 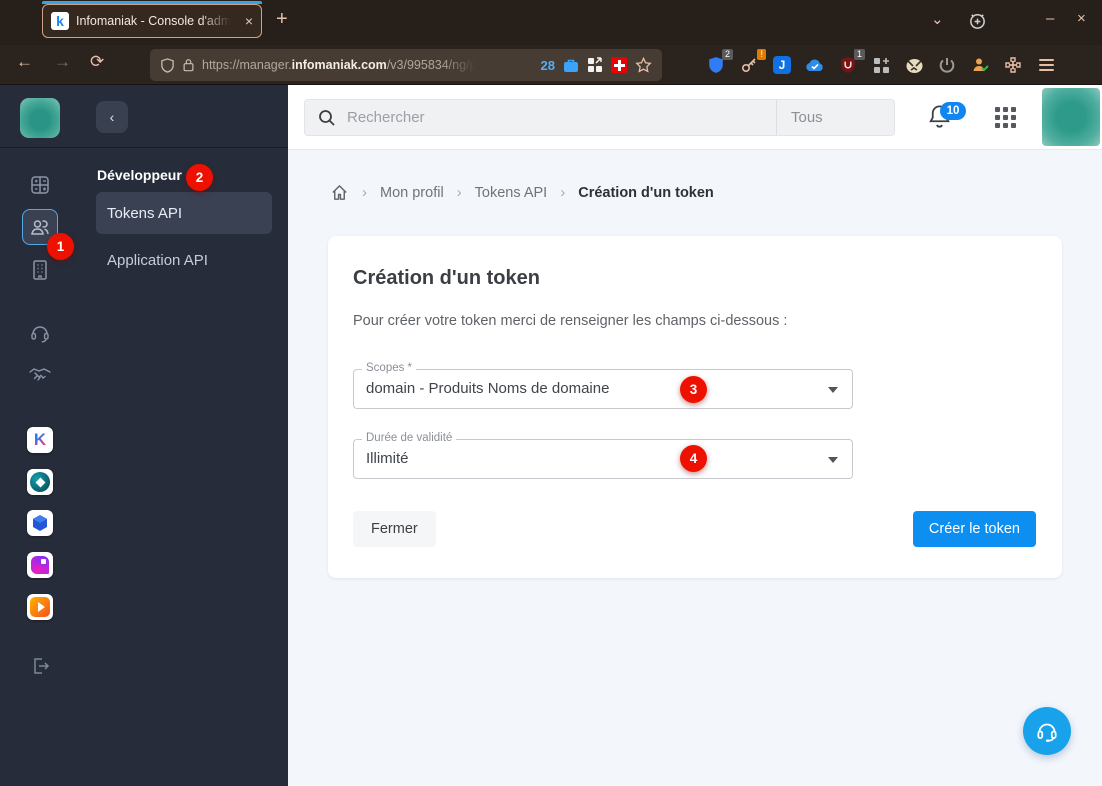 What do you see at coordinates (60, 21) in the screenshot?
I see `infomaniak-favicon: k` at bounding box center [60, 21].